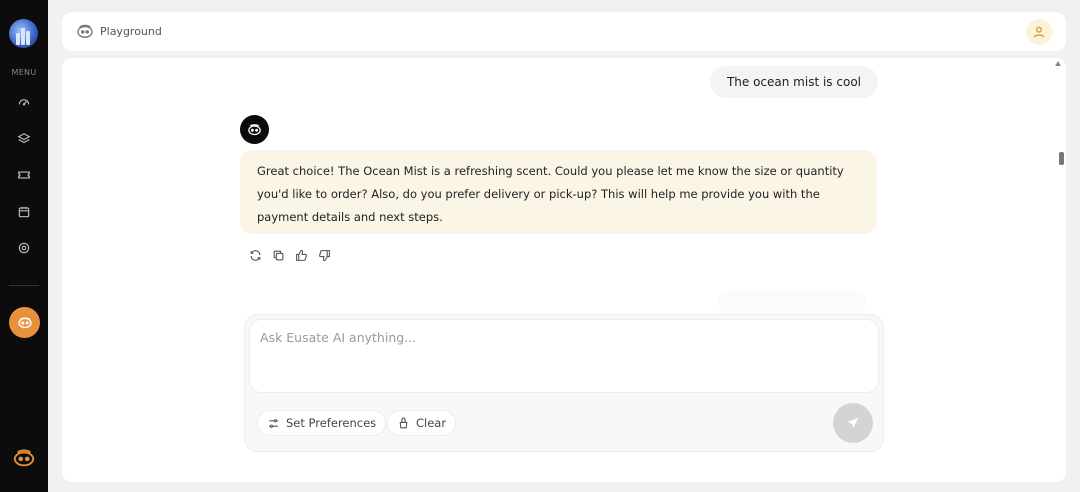 This screenshot has height=492, width=1080. What do you see at coordinates (24, 322) in the screenshot?
I see `bot-icon` at bounding box center [24, 322].